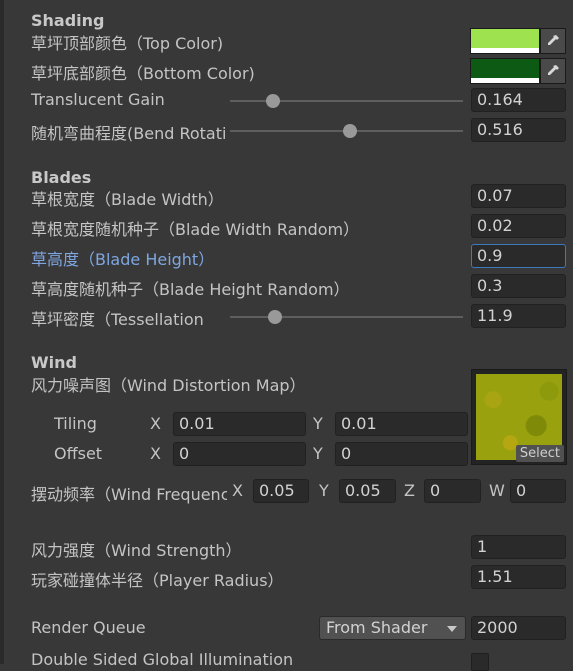 Image resolution: width=573 pixels, height=671 pixels. I want to click on chevron-down-icon, so click(452, 629).